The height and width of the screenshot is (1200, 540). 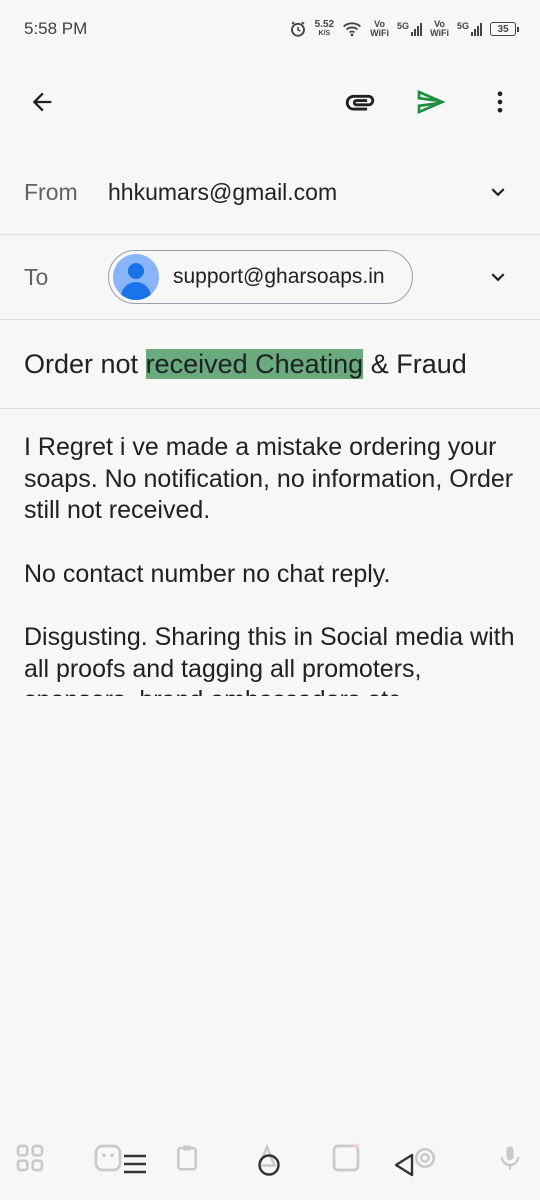 I want to click on translate-icon, so click(x=346, y=1157).